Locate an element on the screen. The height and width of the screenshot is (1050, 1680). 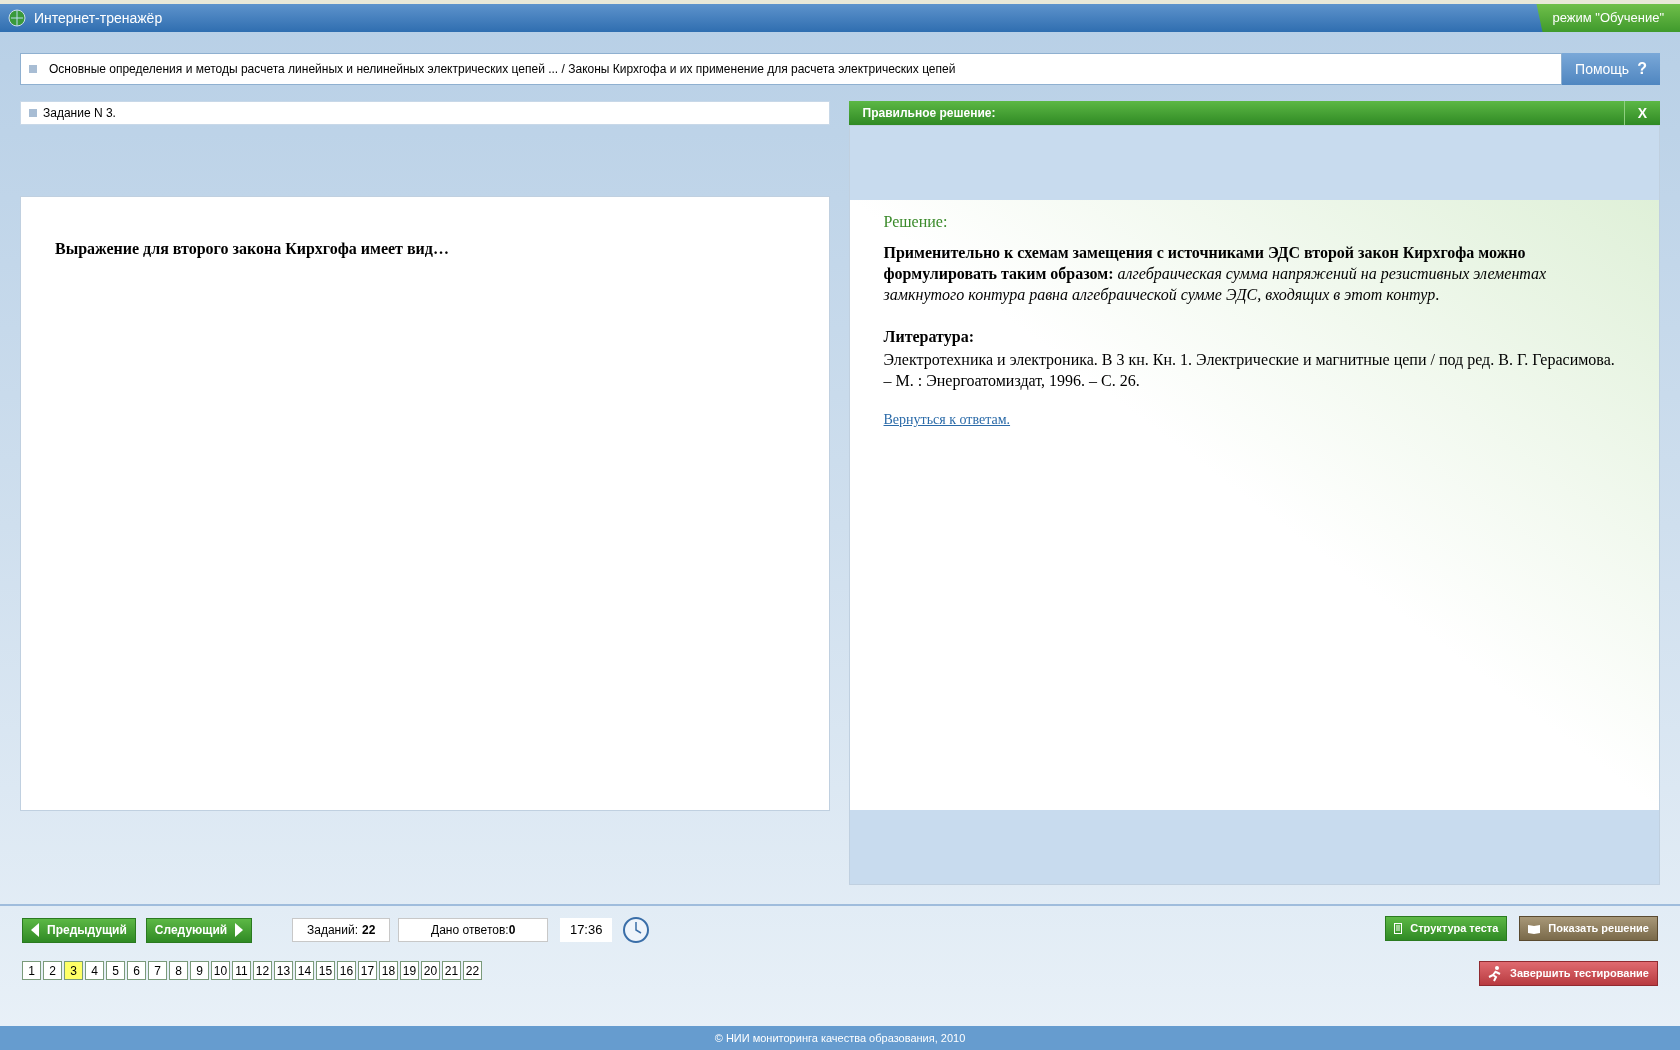
solution-text: Применительно к схемам замещения с источниками ЭДС второй закон Кирхгофа можно формулировать таким образом: алгебраическая сумма напряжений на резистивных элементах замкнутого контура равна алгебраической сумме ЭДС, входящих в этот контур. is located at coordinates (1215, 274).